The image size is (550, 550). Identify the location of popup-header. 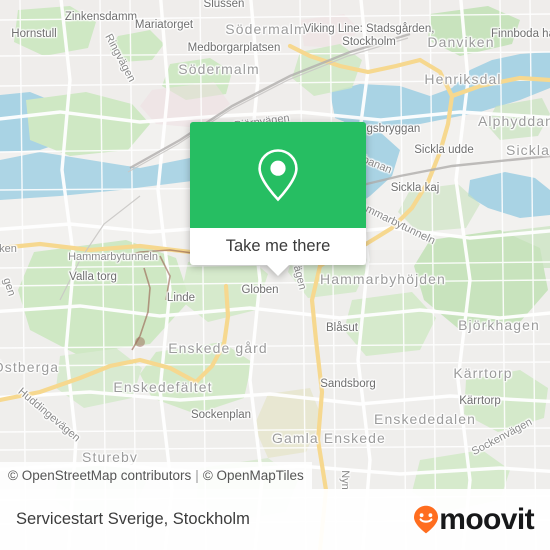
(278, 175).